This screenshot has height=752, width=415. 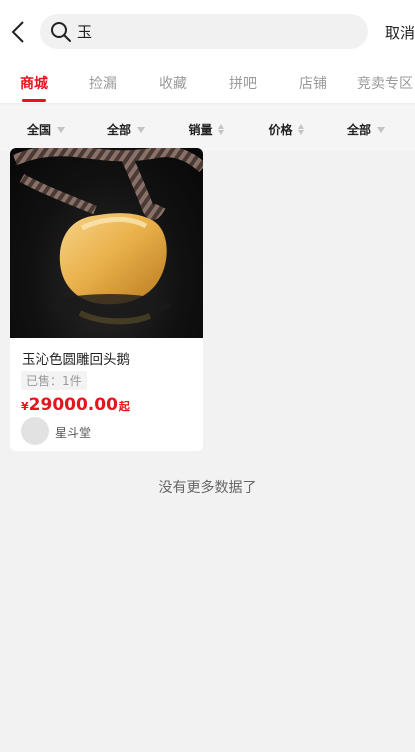 What do you see at coordinates (118, 130) in the screenshot?
I see `filter-category-label: 全部` at bounding box center [118, 130].